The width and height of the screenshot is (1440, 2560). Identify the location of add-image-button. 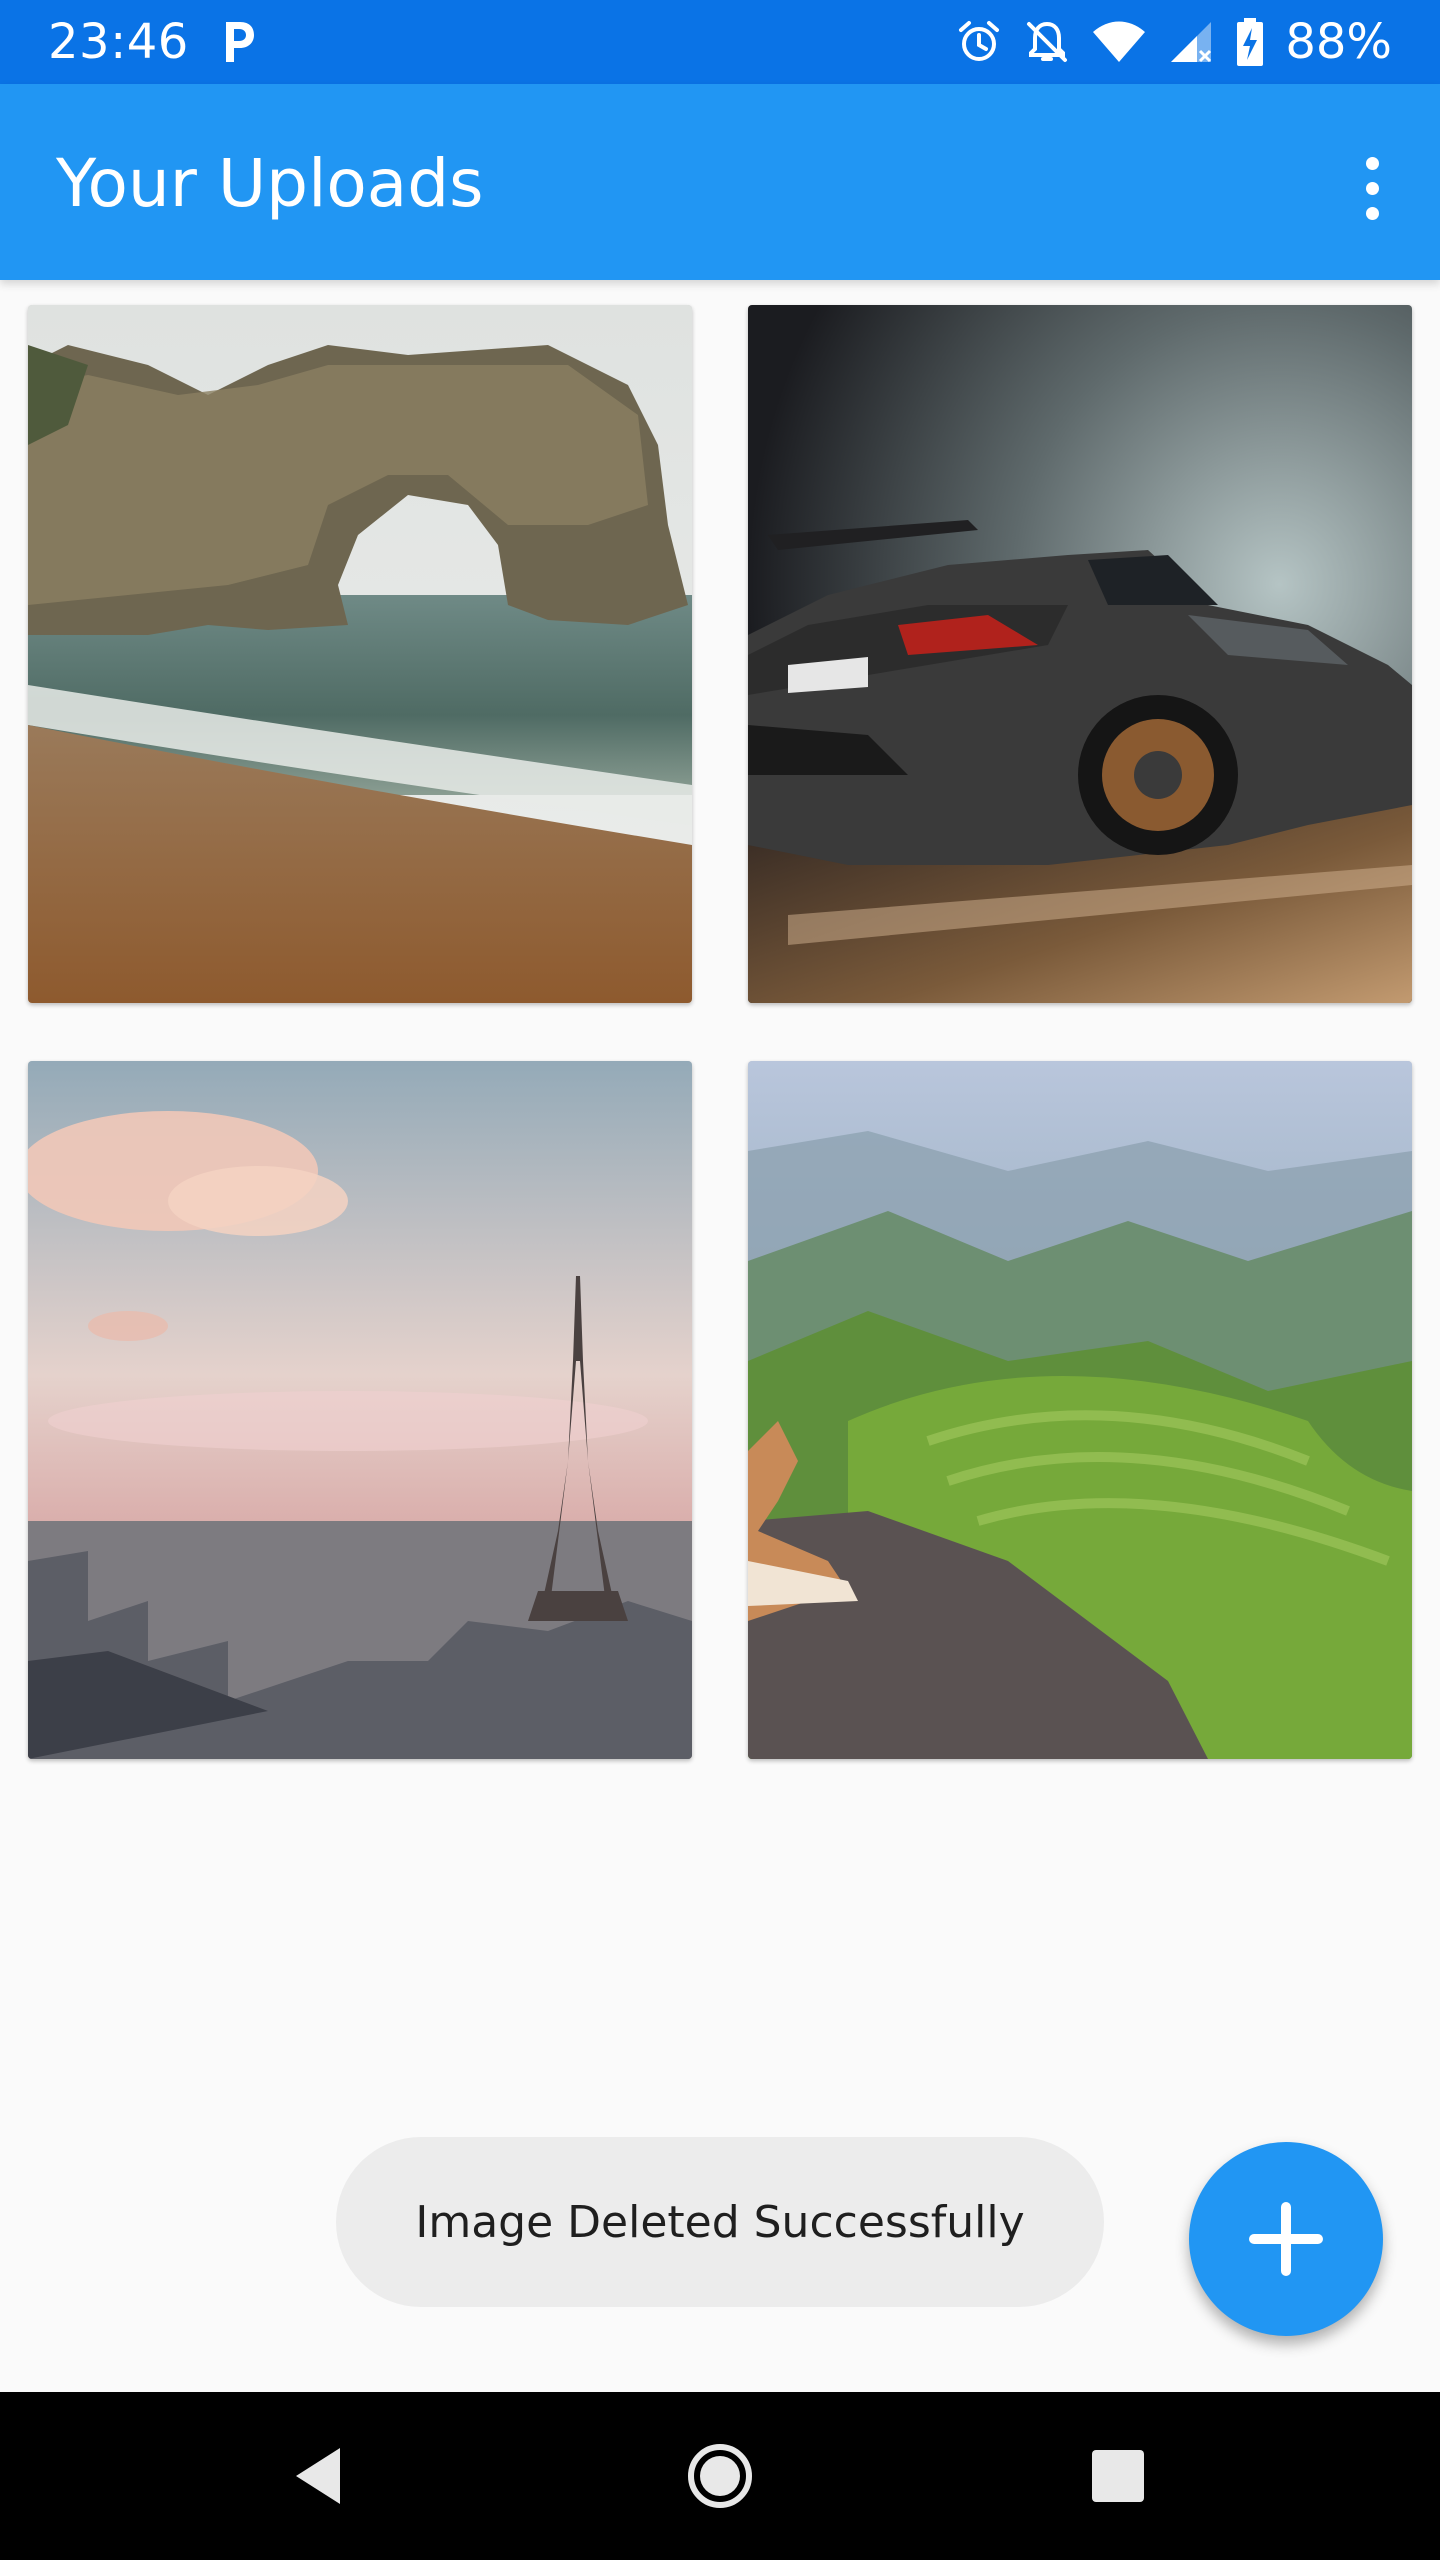
(1286, 2239).